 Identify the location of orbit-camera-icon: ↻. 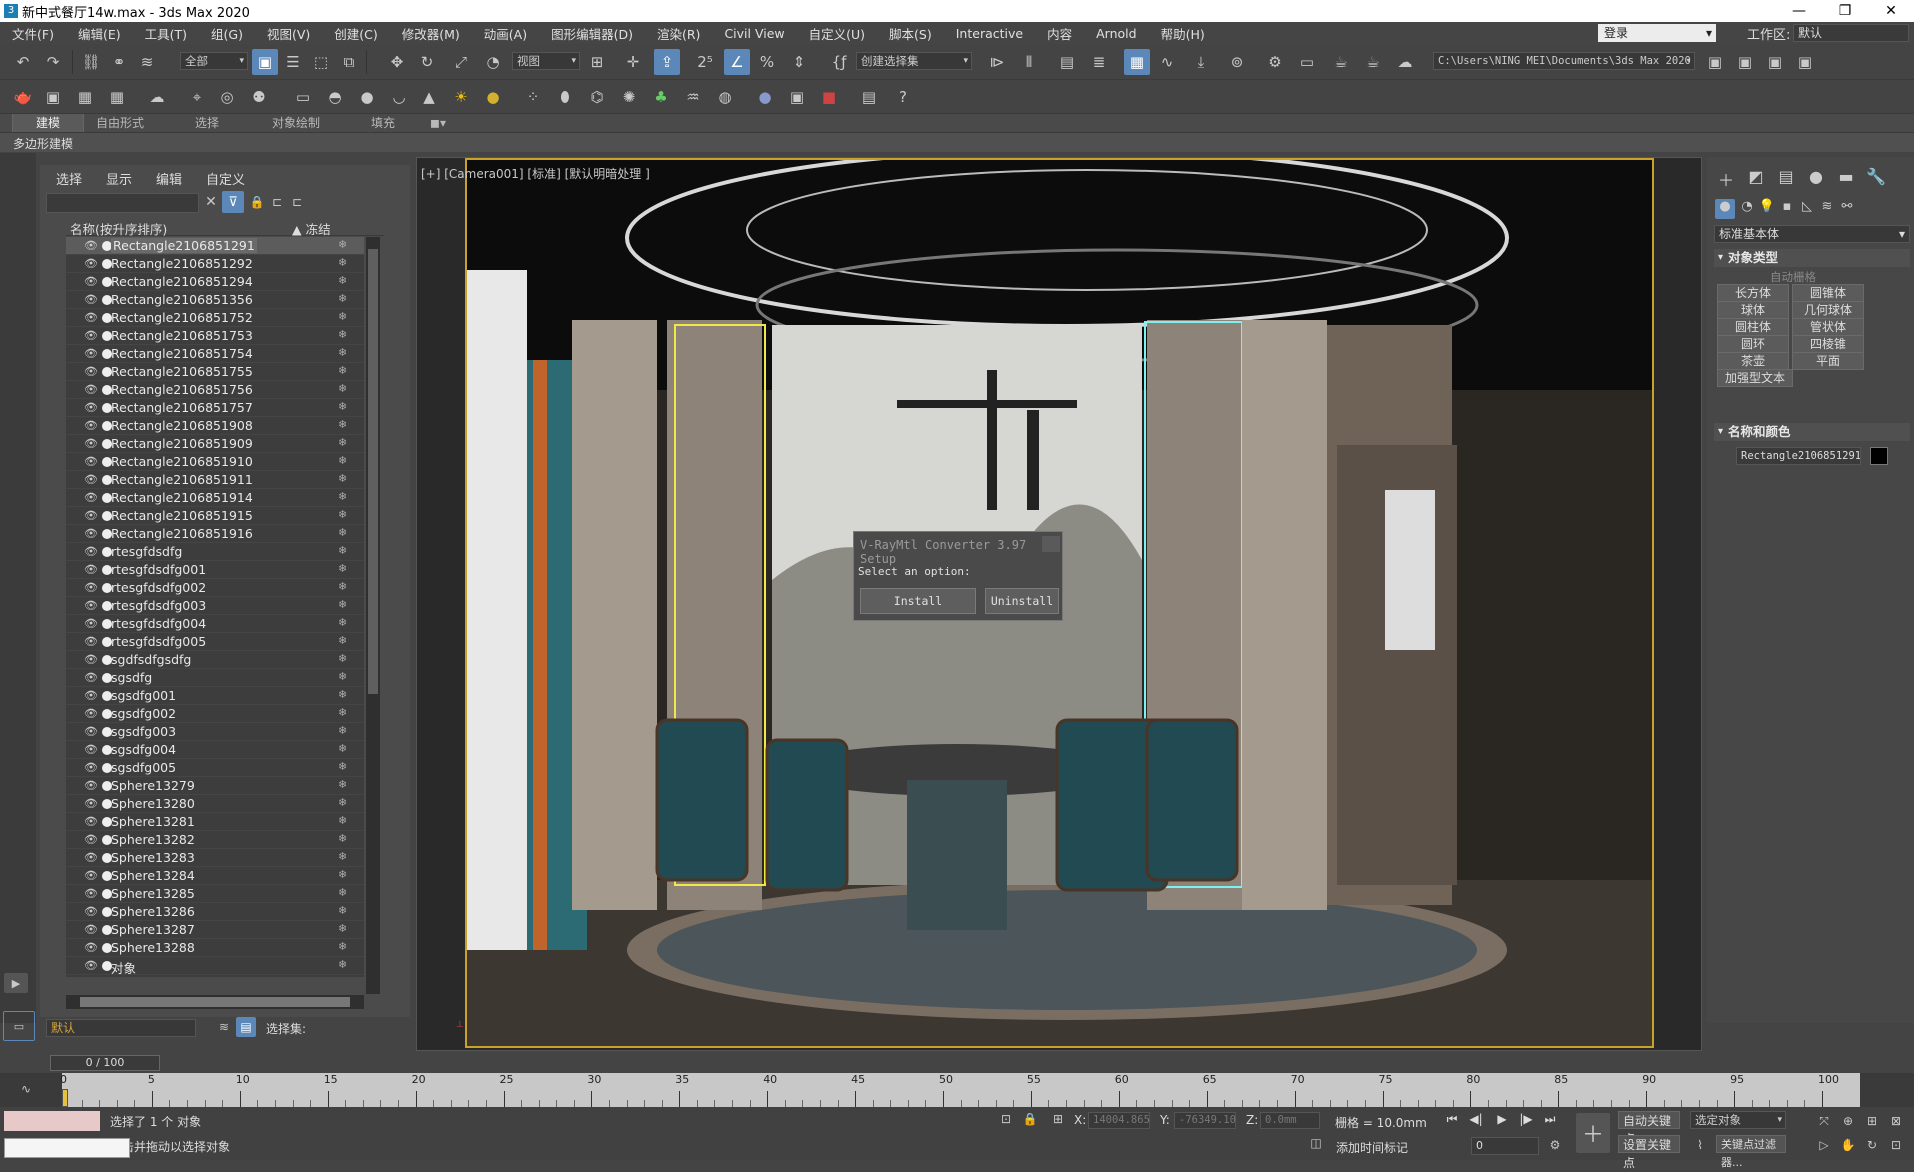
(1872, 1145).